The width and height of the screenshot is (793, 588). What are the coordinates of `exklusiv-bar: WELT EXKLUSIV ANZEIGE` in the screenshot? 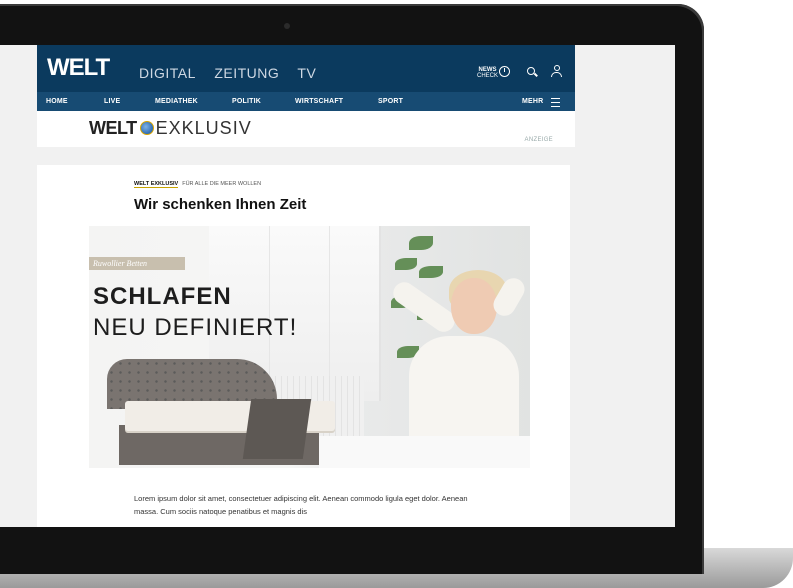 It's located at (306, 129).